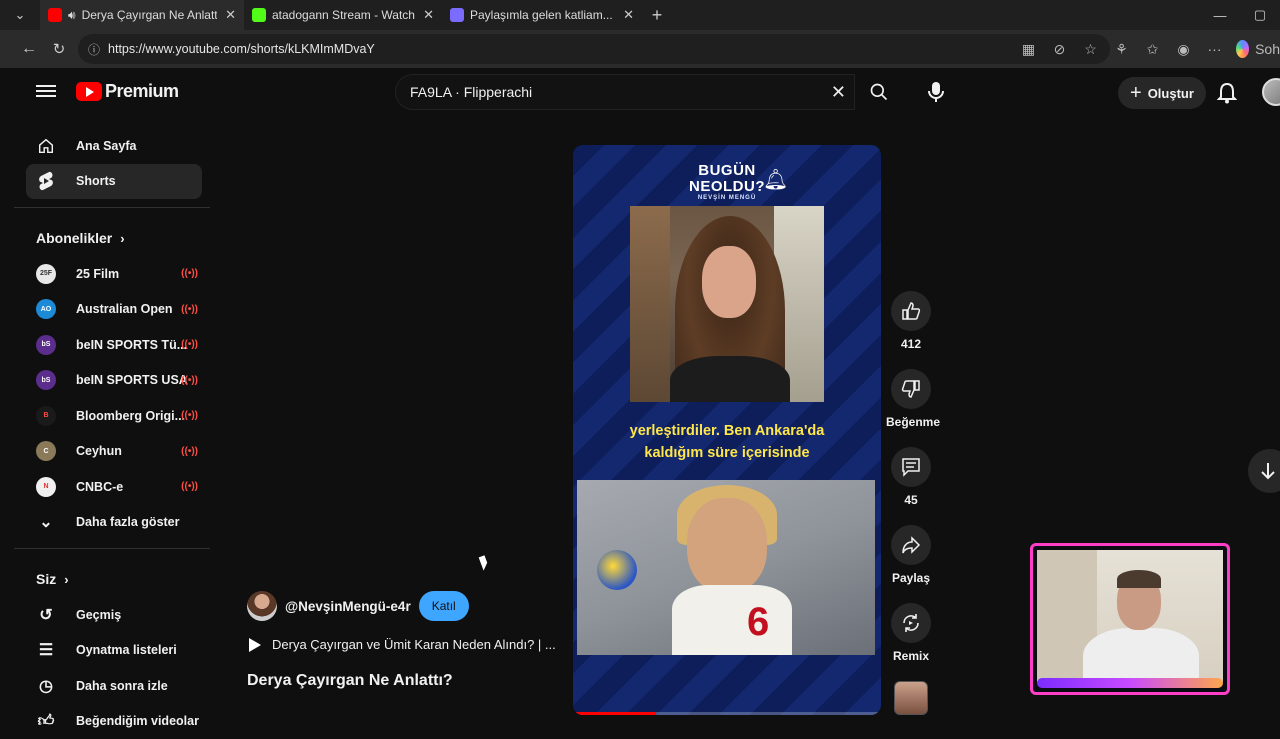 This screenshot has width=1280, height=739. I want to click on thumbs-up-icon, so click(911, 311).